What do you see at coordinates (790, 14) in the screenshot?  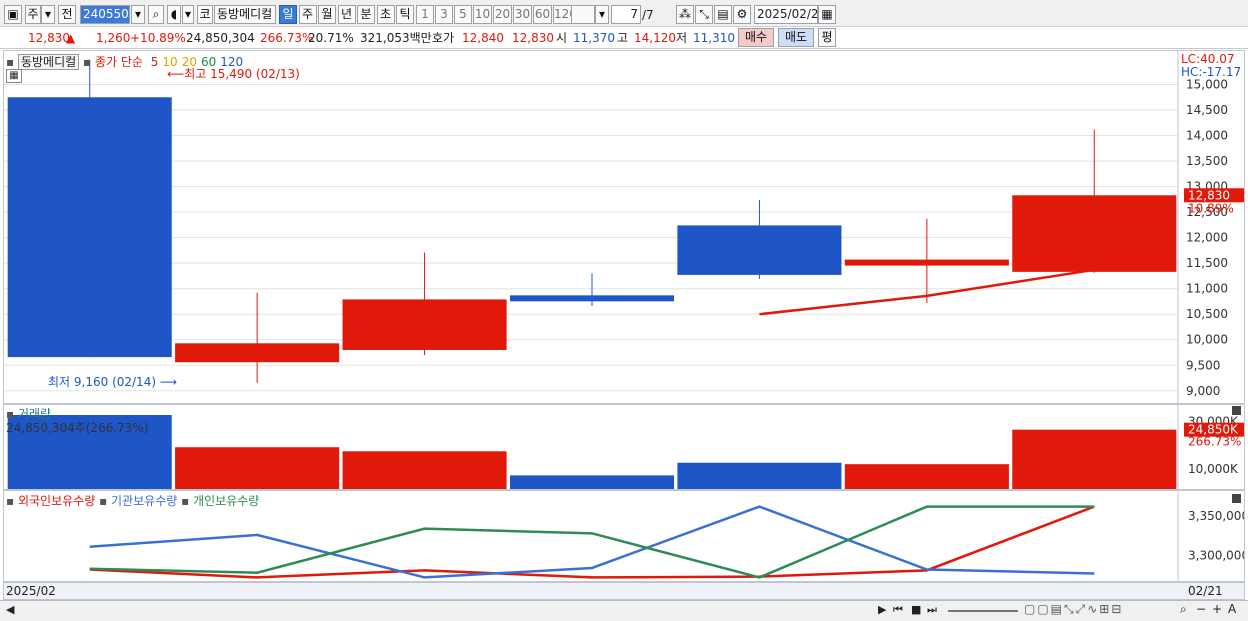 I see `date-input: 2025/02/21` at bounding box center [790, 14].